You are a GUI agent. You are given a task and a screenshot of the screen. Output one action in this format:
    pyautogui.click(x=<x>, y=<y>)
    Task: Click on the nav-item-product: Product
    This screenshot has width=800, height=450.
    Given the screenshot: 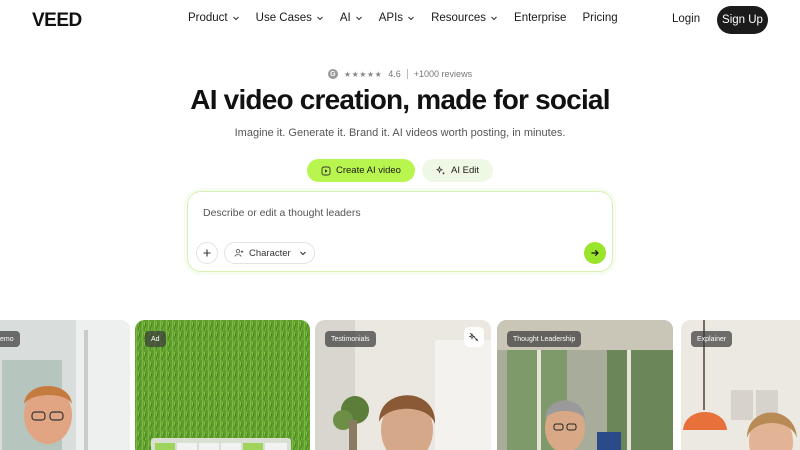 What is the action you would take?
    pyautogui.click(x=214, y=18)
    